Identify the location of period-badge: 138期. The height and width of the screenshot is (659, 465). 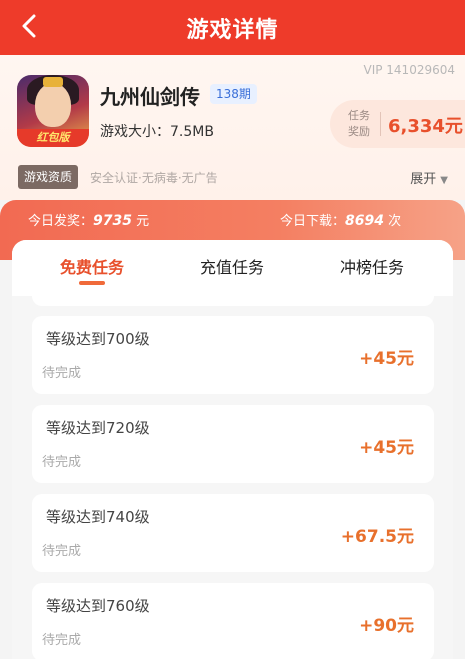
(233, 94).